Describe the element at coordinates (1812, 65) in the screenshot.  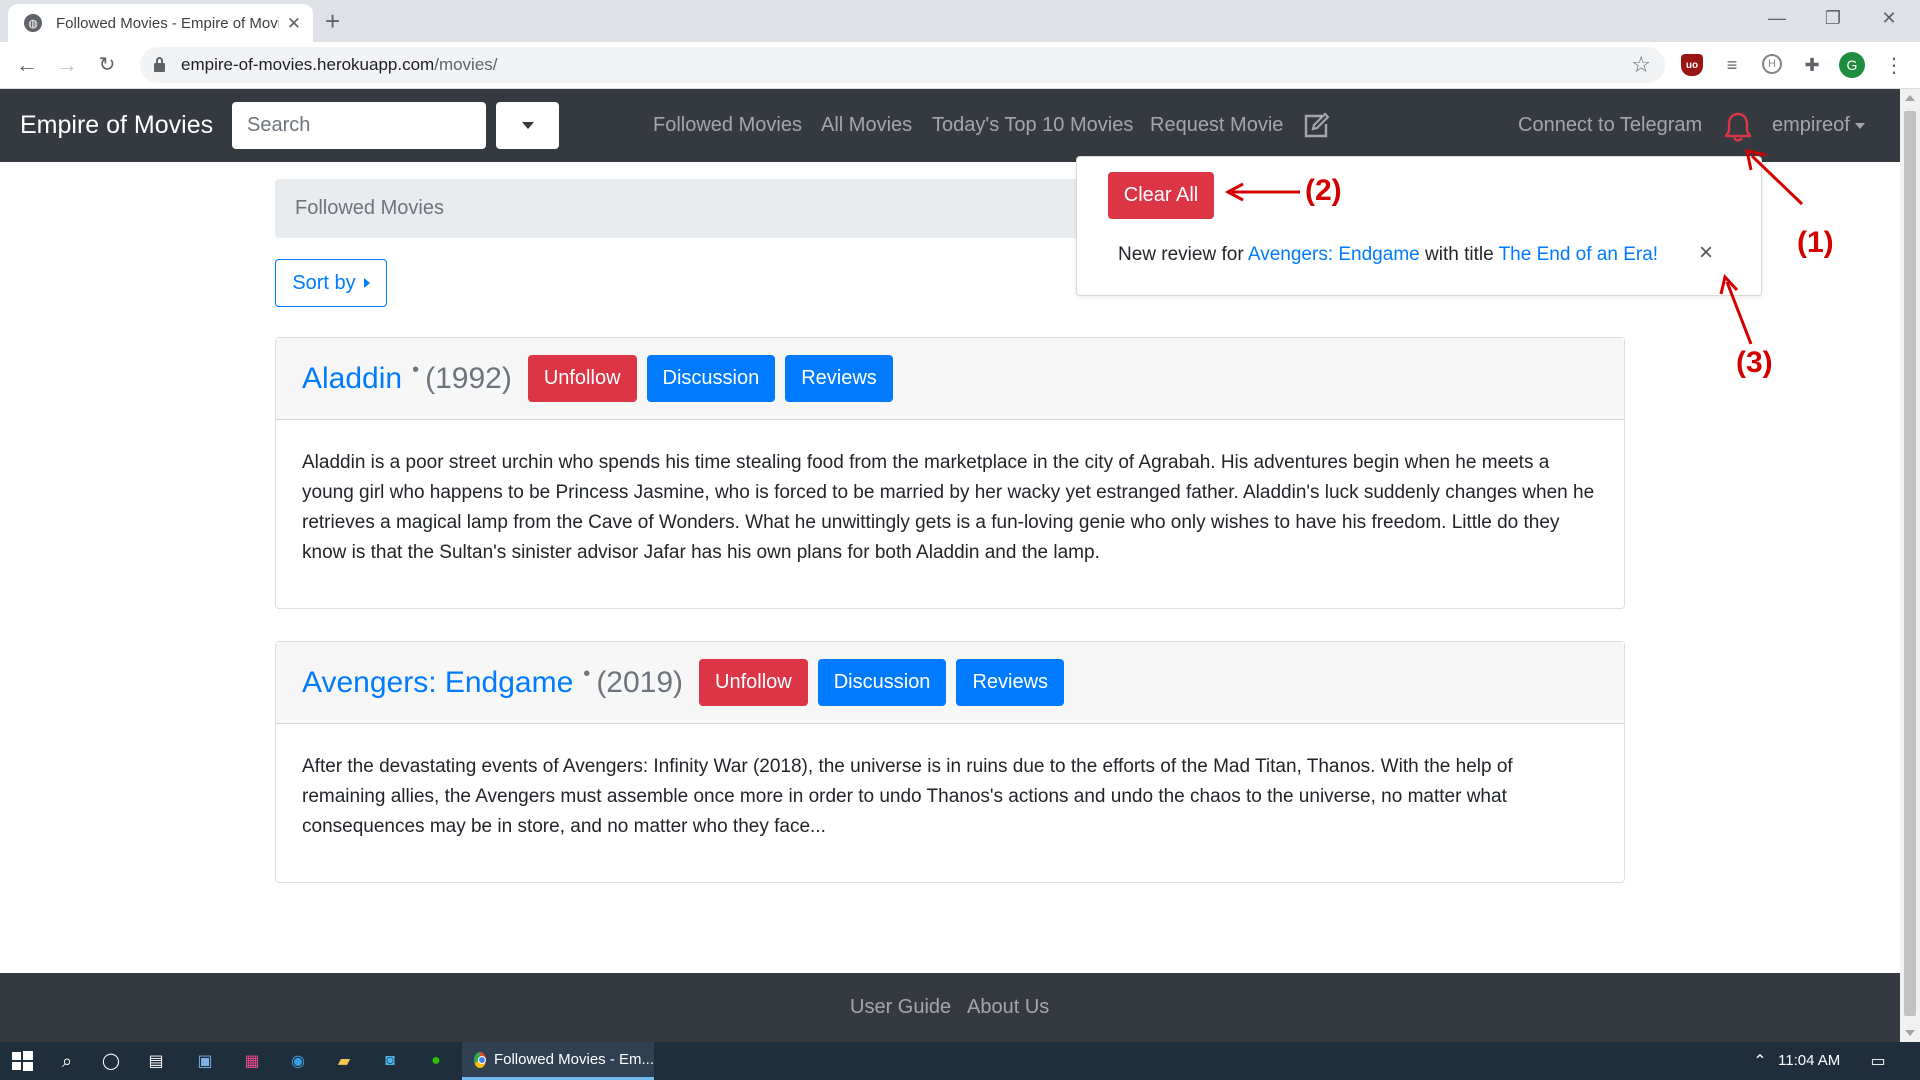
I see `extensions-puzzle-icon: ✚` at that location.